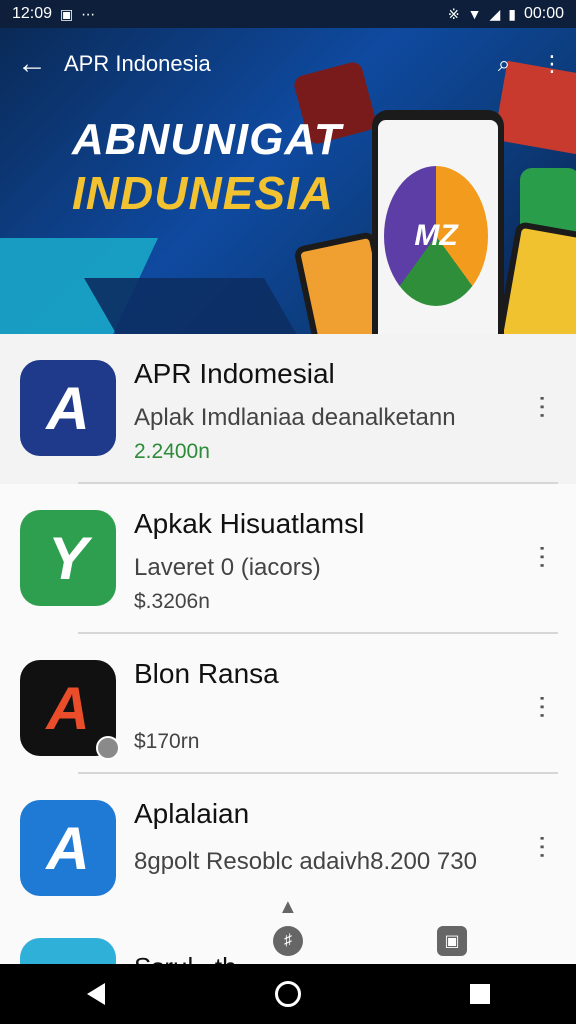  I want to click on status-bar: 12:09 ▣ ⋯ ※ ▼ ◢ ▮ 00:00, so click(288, 14).